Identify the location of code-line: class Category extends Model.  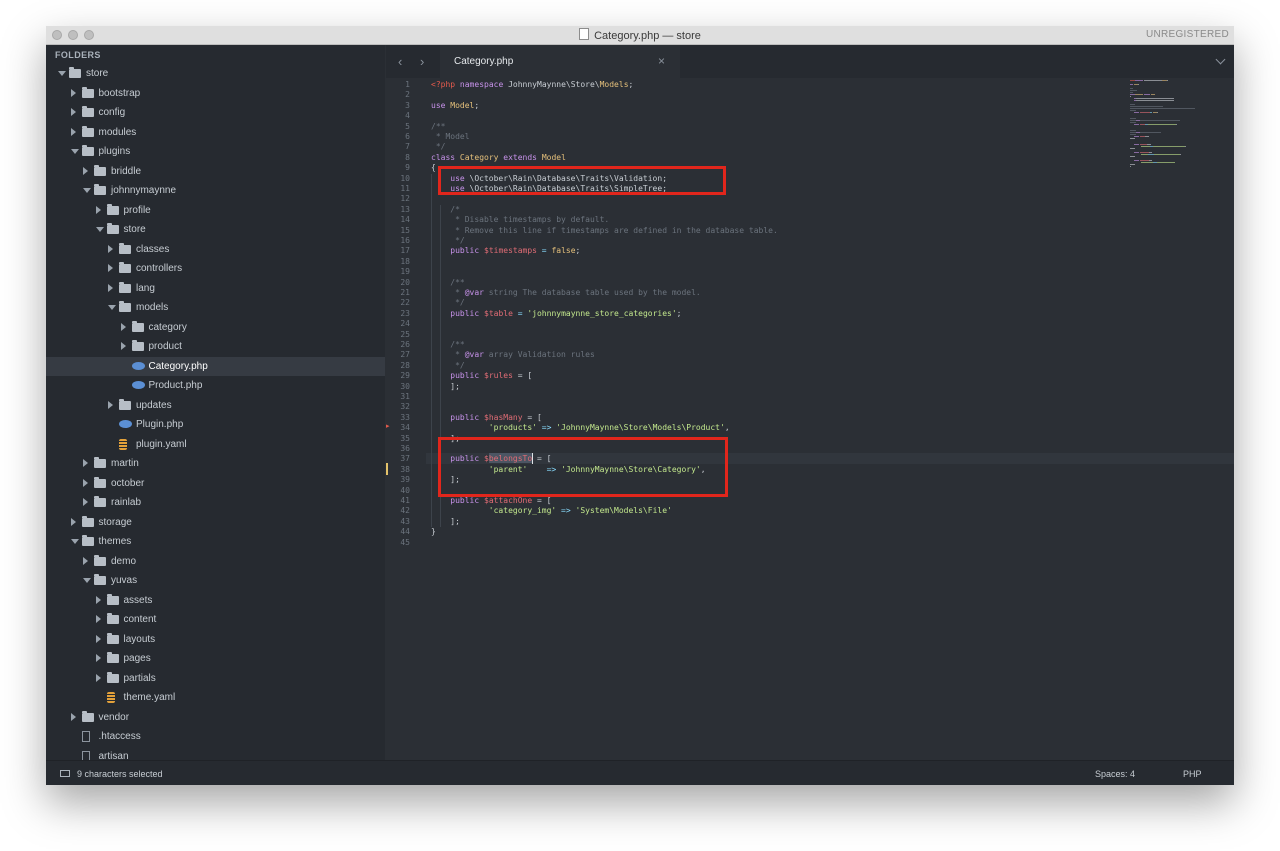
(498, 157).